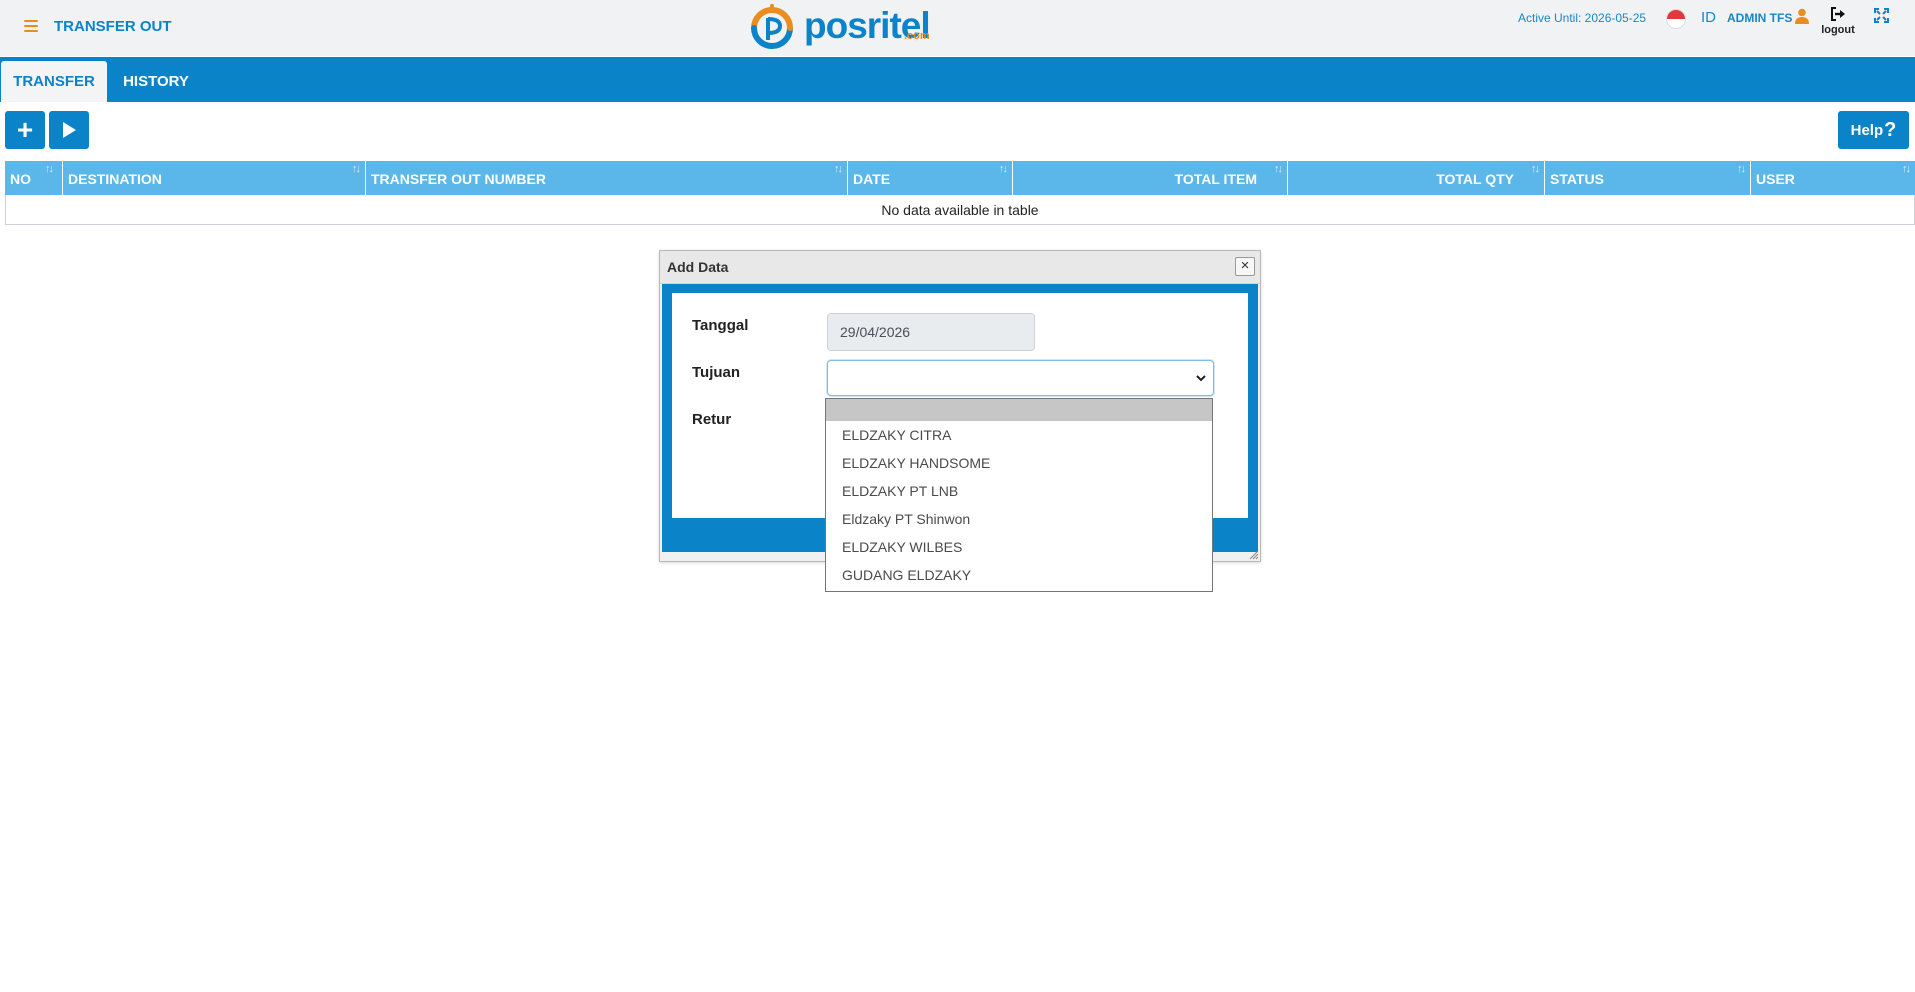  What do you see at coordinates (1760, 18) in the screenshot?
I see `user-name: ADMIN TFS` at bounding box center [1760, 18].